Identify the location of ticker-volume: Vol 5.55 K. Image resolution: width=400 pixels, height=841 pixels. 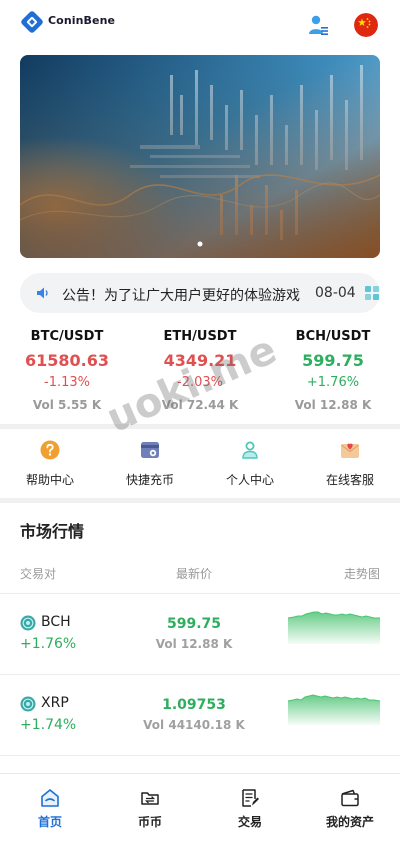
(67, 405).